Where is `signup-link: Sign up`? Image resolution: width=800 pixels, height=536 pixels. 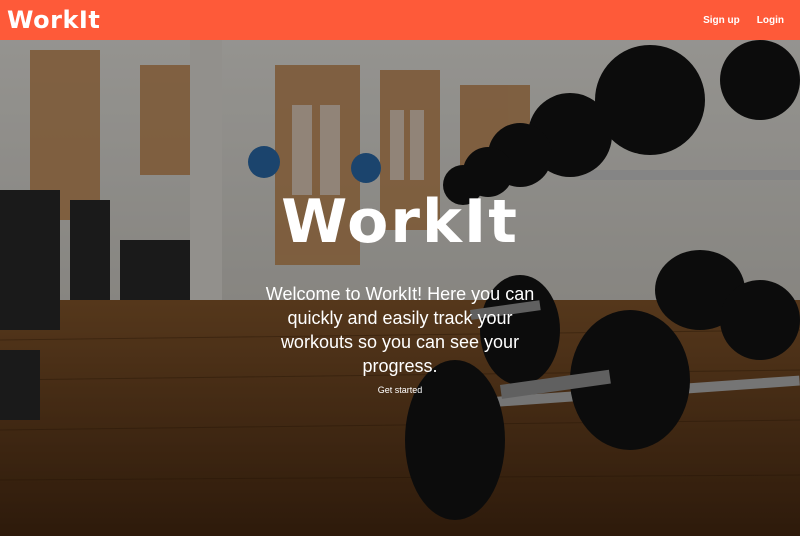 signup-link: Sign up is located at coordinates (721, 20).